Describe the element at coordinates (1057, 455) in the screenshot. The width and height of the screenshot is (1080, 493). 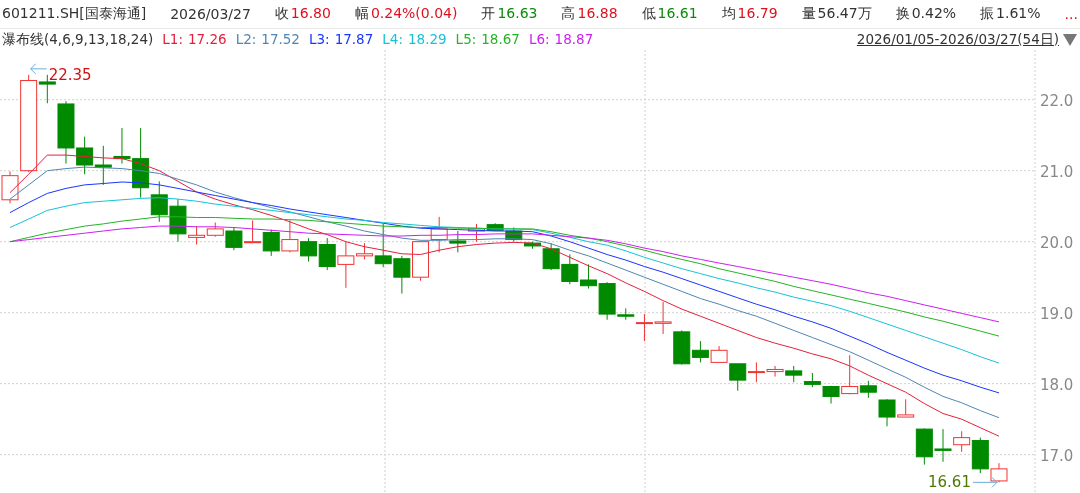
I see `axis-tick-label: 17.0` at that location.